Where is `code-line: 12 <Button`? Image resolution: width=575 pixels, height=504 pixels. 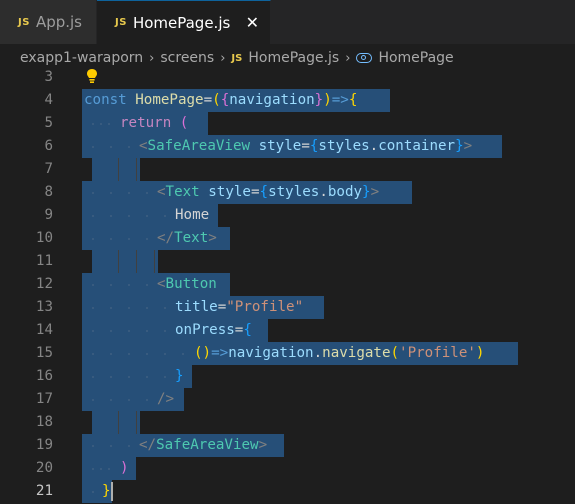 code-line: 12 <Button is located at coordinates (287, 284).